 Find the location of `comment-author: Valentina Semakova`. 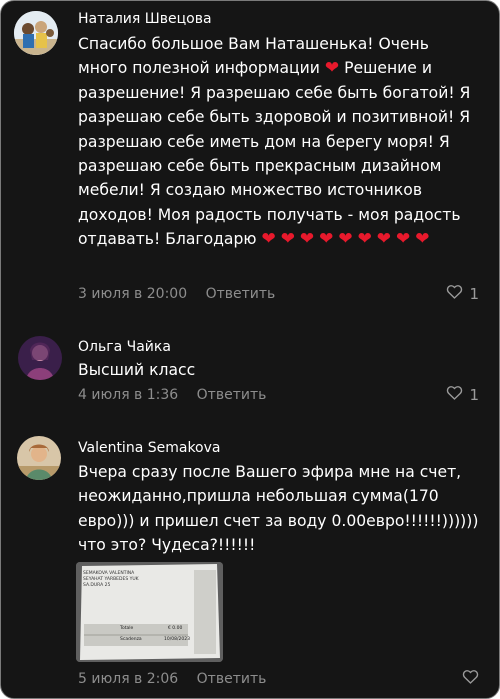

comment-author: Valentina Semakova is located at coordinates (149, 448).